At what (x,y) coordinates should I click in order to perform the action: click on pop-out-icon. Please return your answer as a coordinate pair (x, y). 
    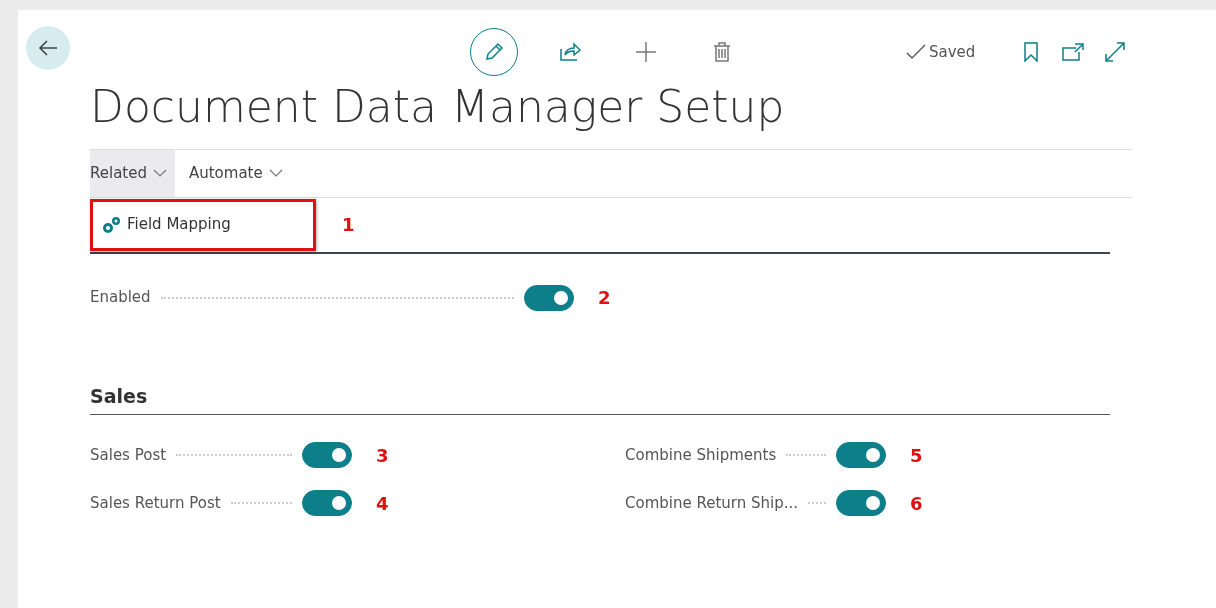
    Looking at the image, I should click on (1073, 52).